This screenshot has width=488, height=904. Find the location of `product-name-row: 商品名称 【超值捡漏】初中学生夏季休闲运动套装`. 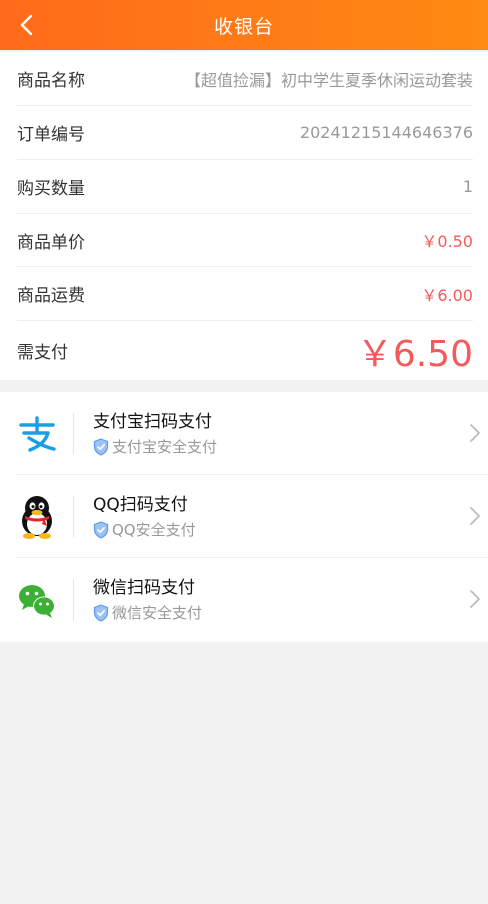

product-name-row: 商品名称 【超值捡漏】初中学生夏季休闲运动套装 is located at coordinates (245, 79).